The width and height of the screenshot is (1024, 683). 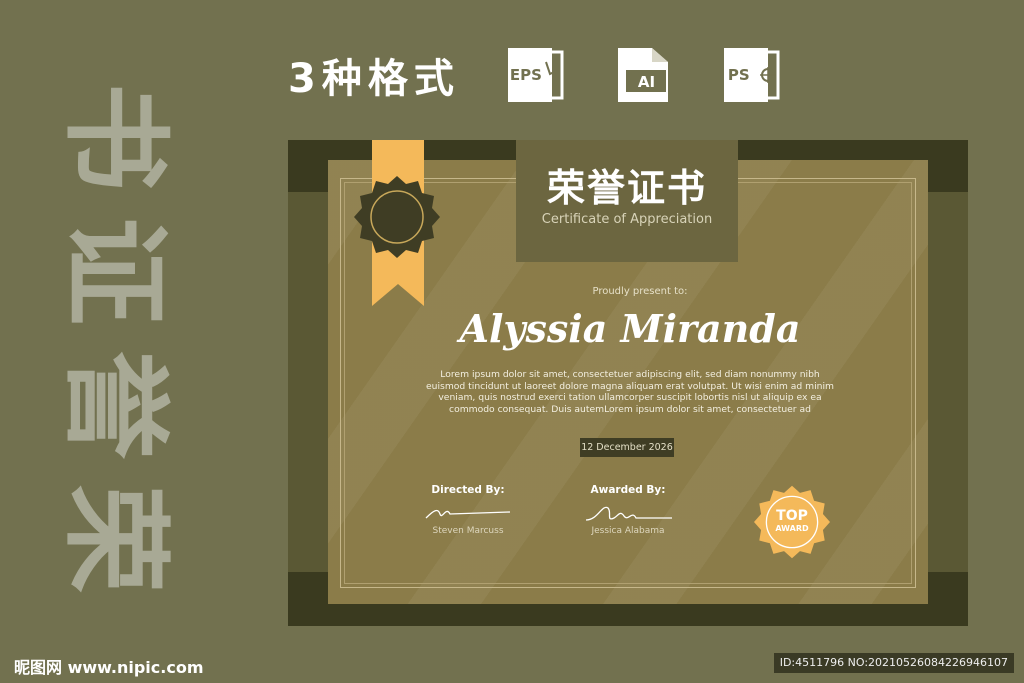 What do you see at coordinates (628, 531) in the screenshot?
I see `signer-name: Jessica Alabama` at bounding box center [628, 531].